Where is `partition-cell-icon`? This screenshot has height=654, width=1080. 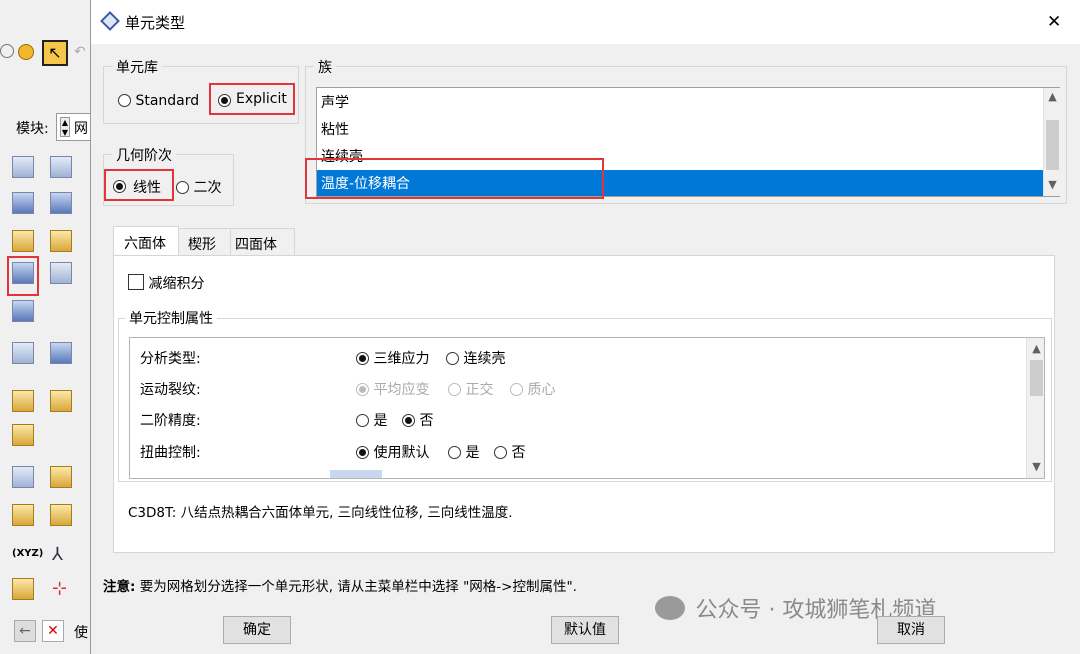
partition-cell-icon is located at coordinates (23, 241).